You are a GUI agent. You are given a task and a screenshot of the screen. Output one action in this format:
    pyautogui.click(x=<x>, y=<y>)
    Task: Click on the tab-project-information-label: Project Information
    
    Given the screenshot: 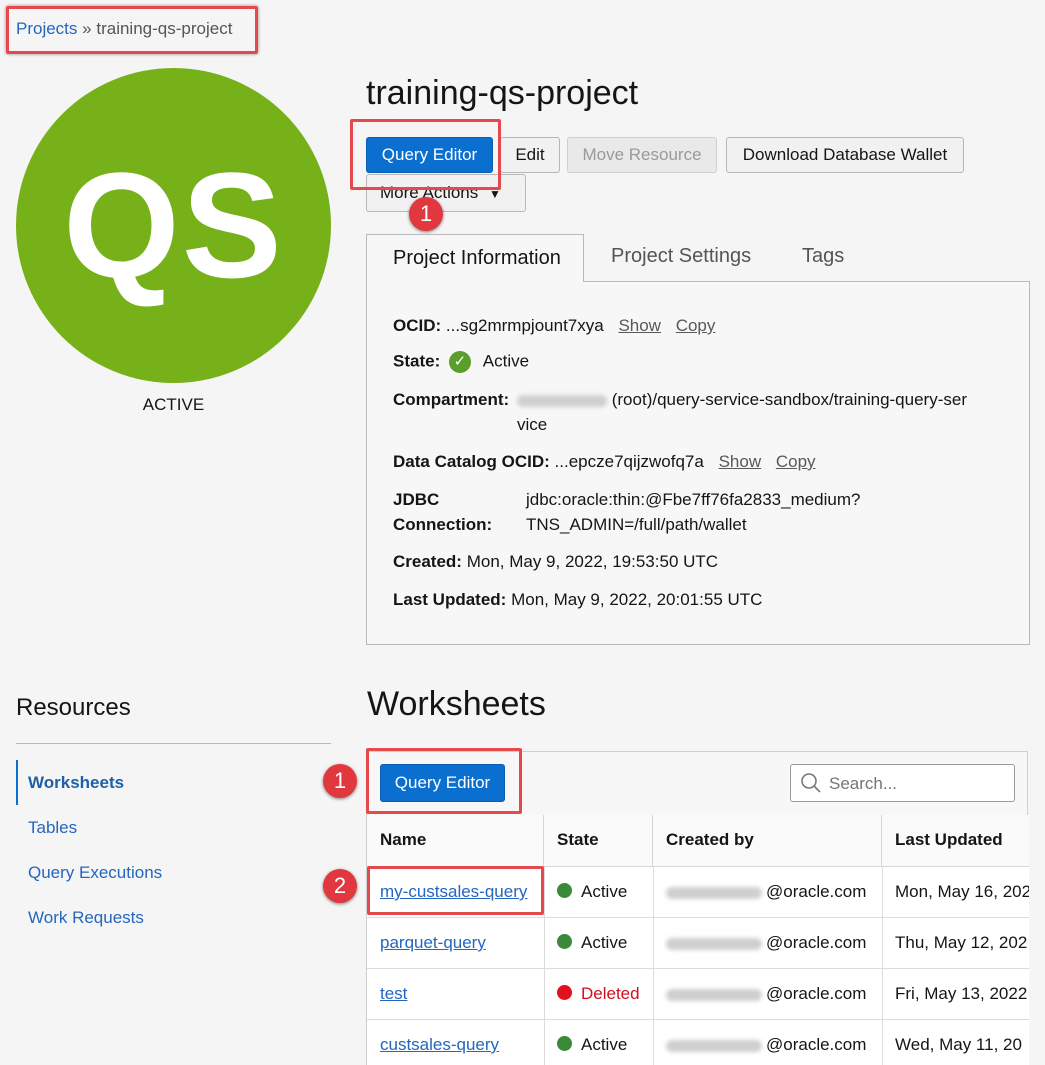 What is the action you would take?
    pyautogui.click(x=477, y=258)
    